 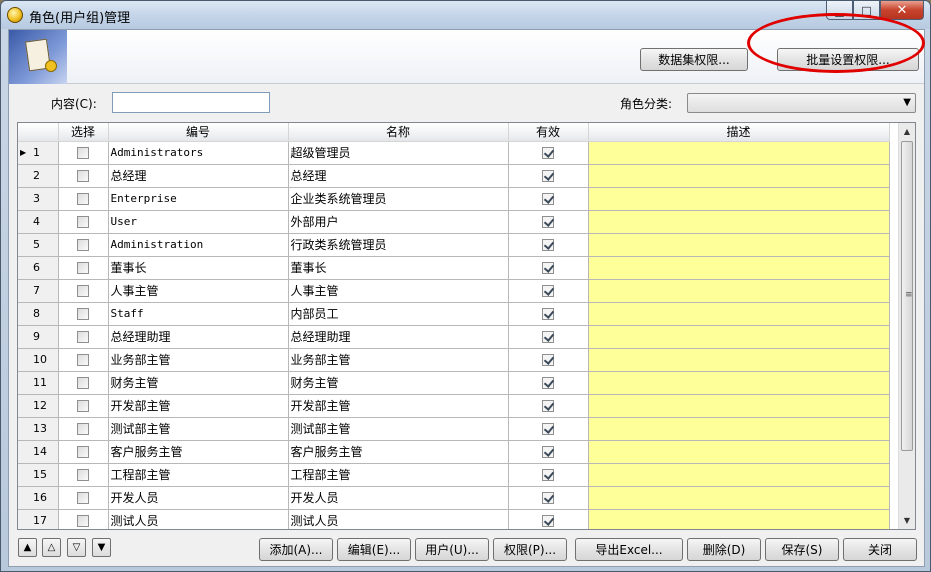 What do you see at coordinates (198, 452) in the screenshot?
I see `code-cell: 客户服务主管` at bounding box center [198, 452].